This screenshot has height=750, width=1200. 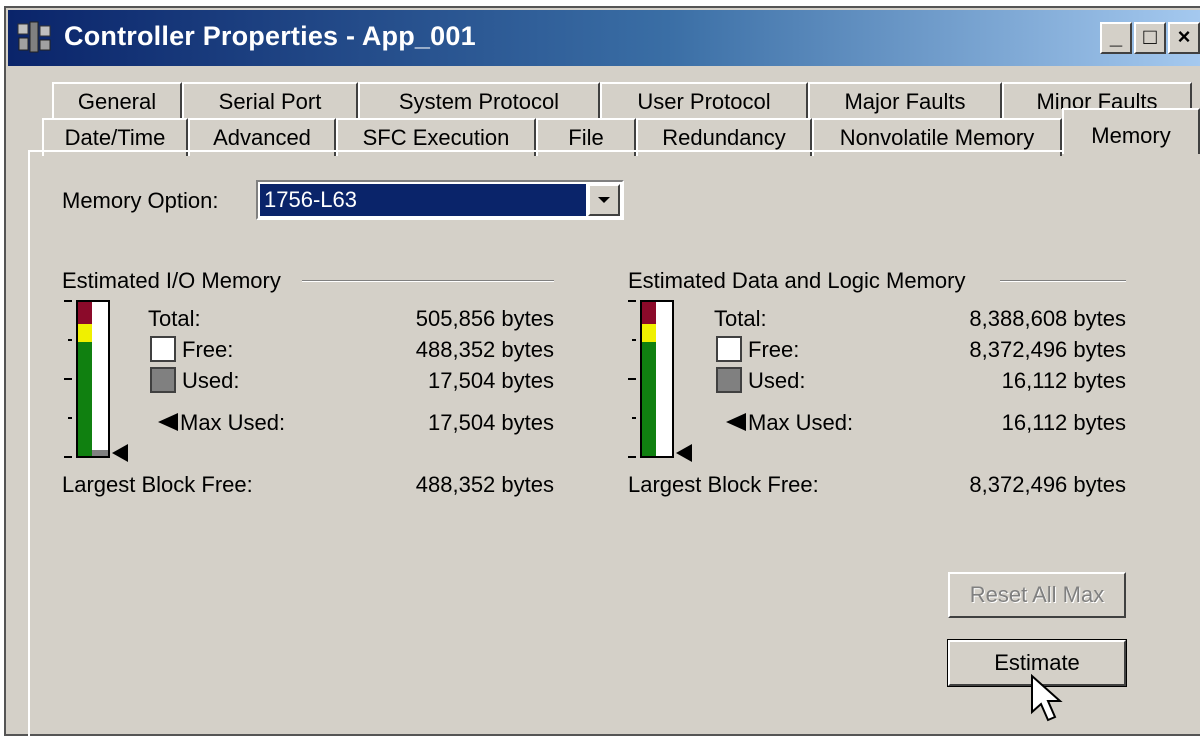 What do you see at coordinates (740, 318) in the screenshot?
I see `data-total-label: Total:` at bounding box center [740, 318].